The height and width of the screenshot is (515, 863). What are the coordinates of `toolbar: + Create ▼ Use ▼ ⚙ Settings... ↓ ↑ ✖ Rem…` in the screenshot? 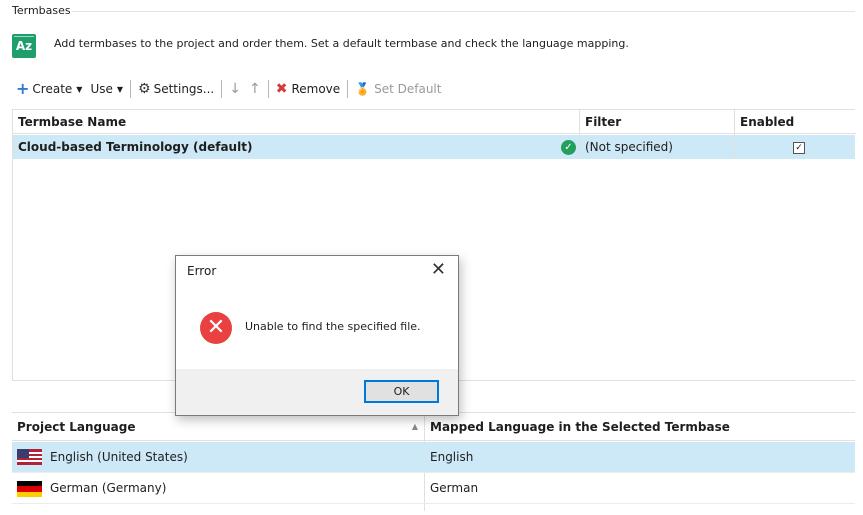 It's located at (228, 89).